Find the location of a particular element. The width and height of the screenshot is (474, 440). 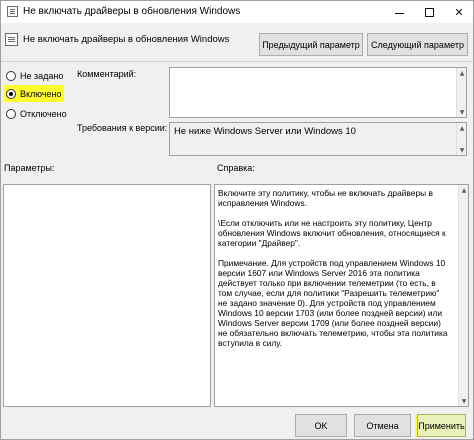

parameters-label: Параметры: is located at coordinates (29, 168).